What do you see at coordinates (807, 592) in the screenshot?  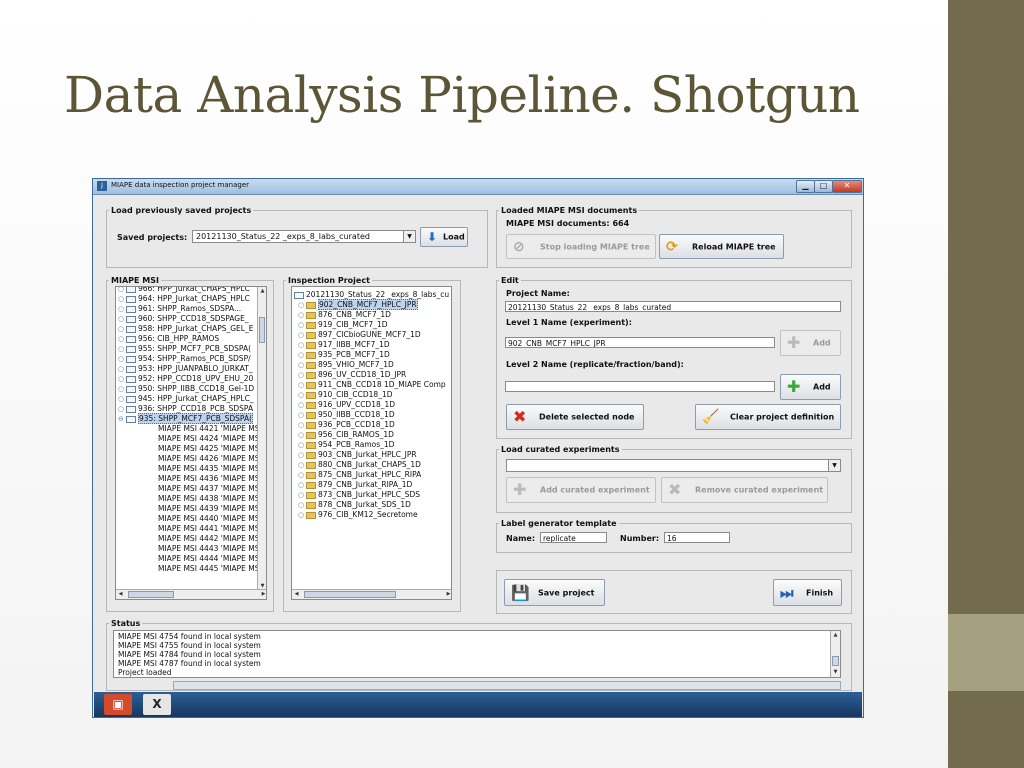 I see `finish-button: ⏭ Finish` at bounding box center [807, 592].